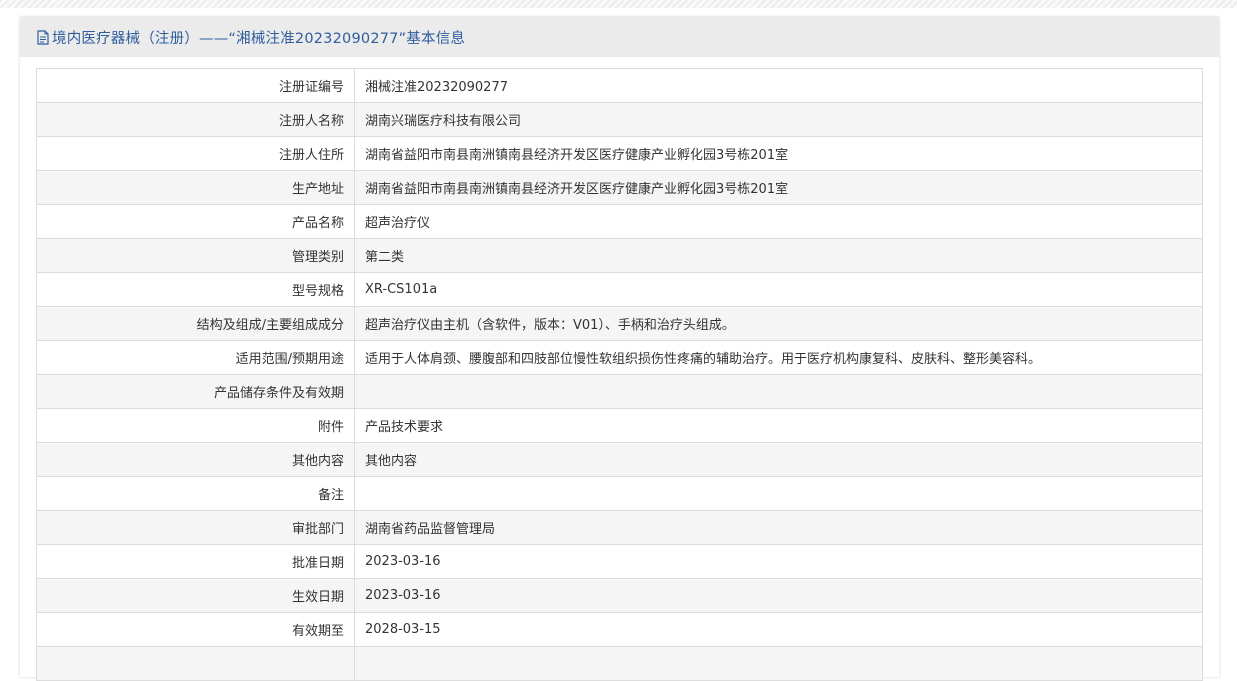 This screenshot has width=1237, height=681. I want to click on field-label: 注册人名称, so click(195, 119).